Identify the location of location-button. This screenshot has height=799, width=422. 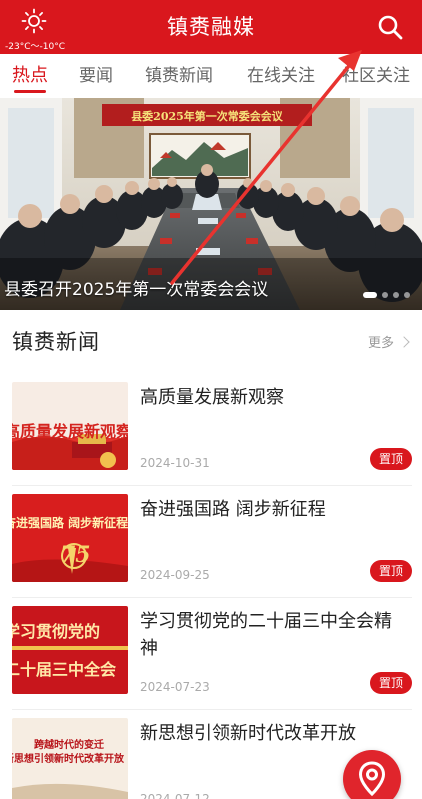
(372, 774).